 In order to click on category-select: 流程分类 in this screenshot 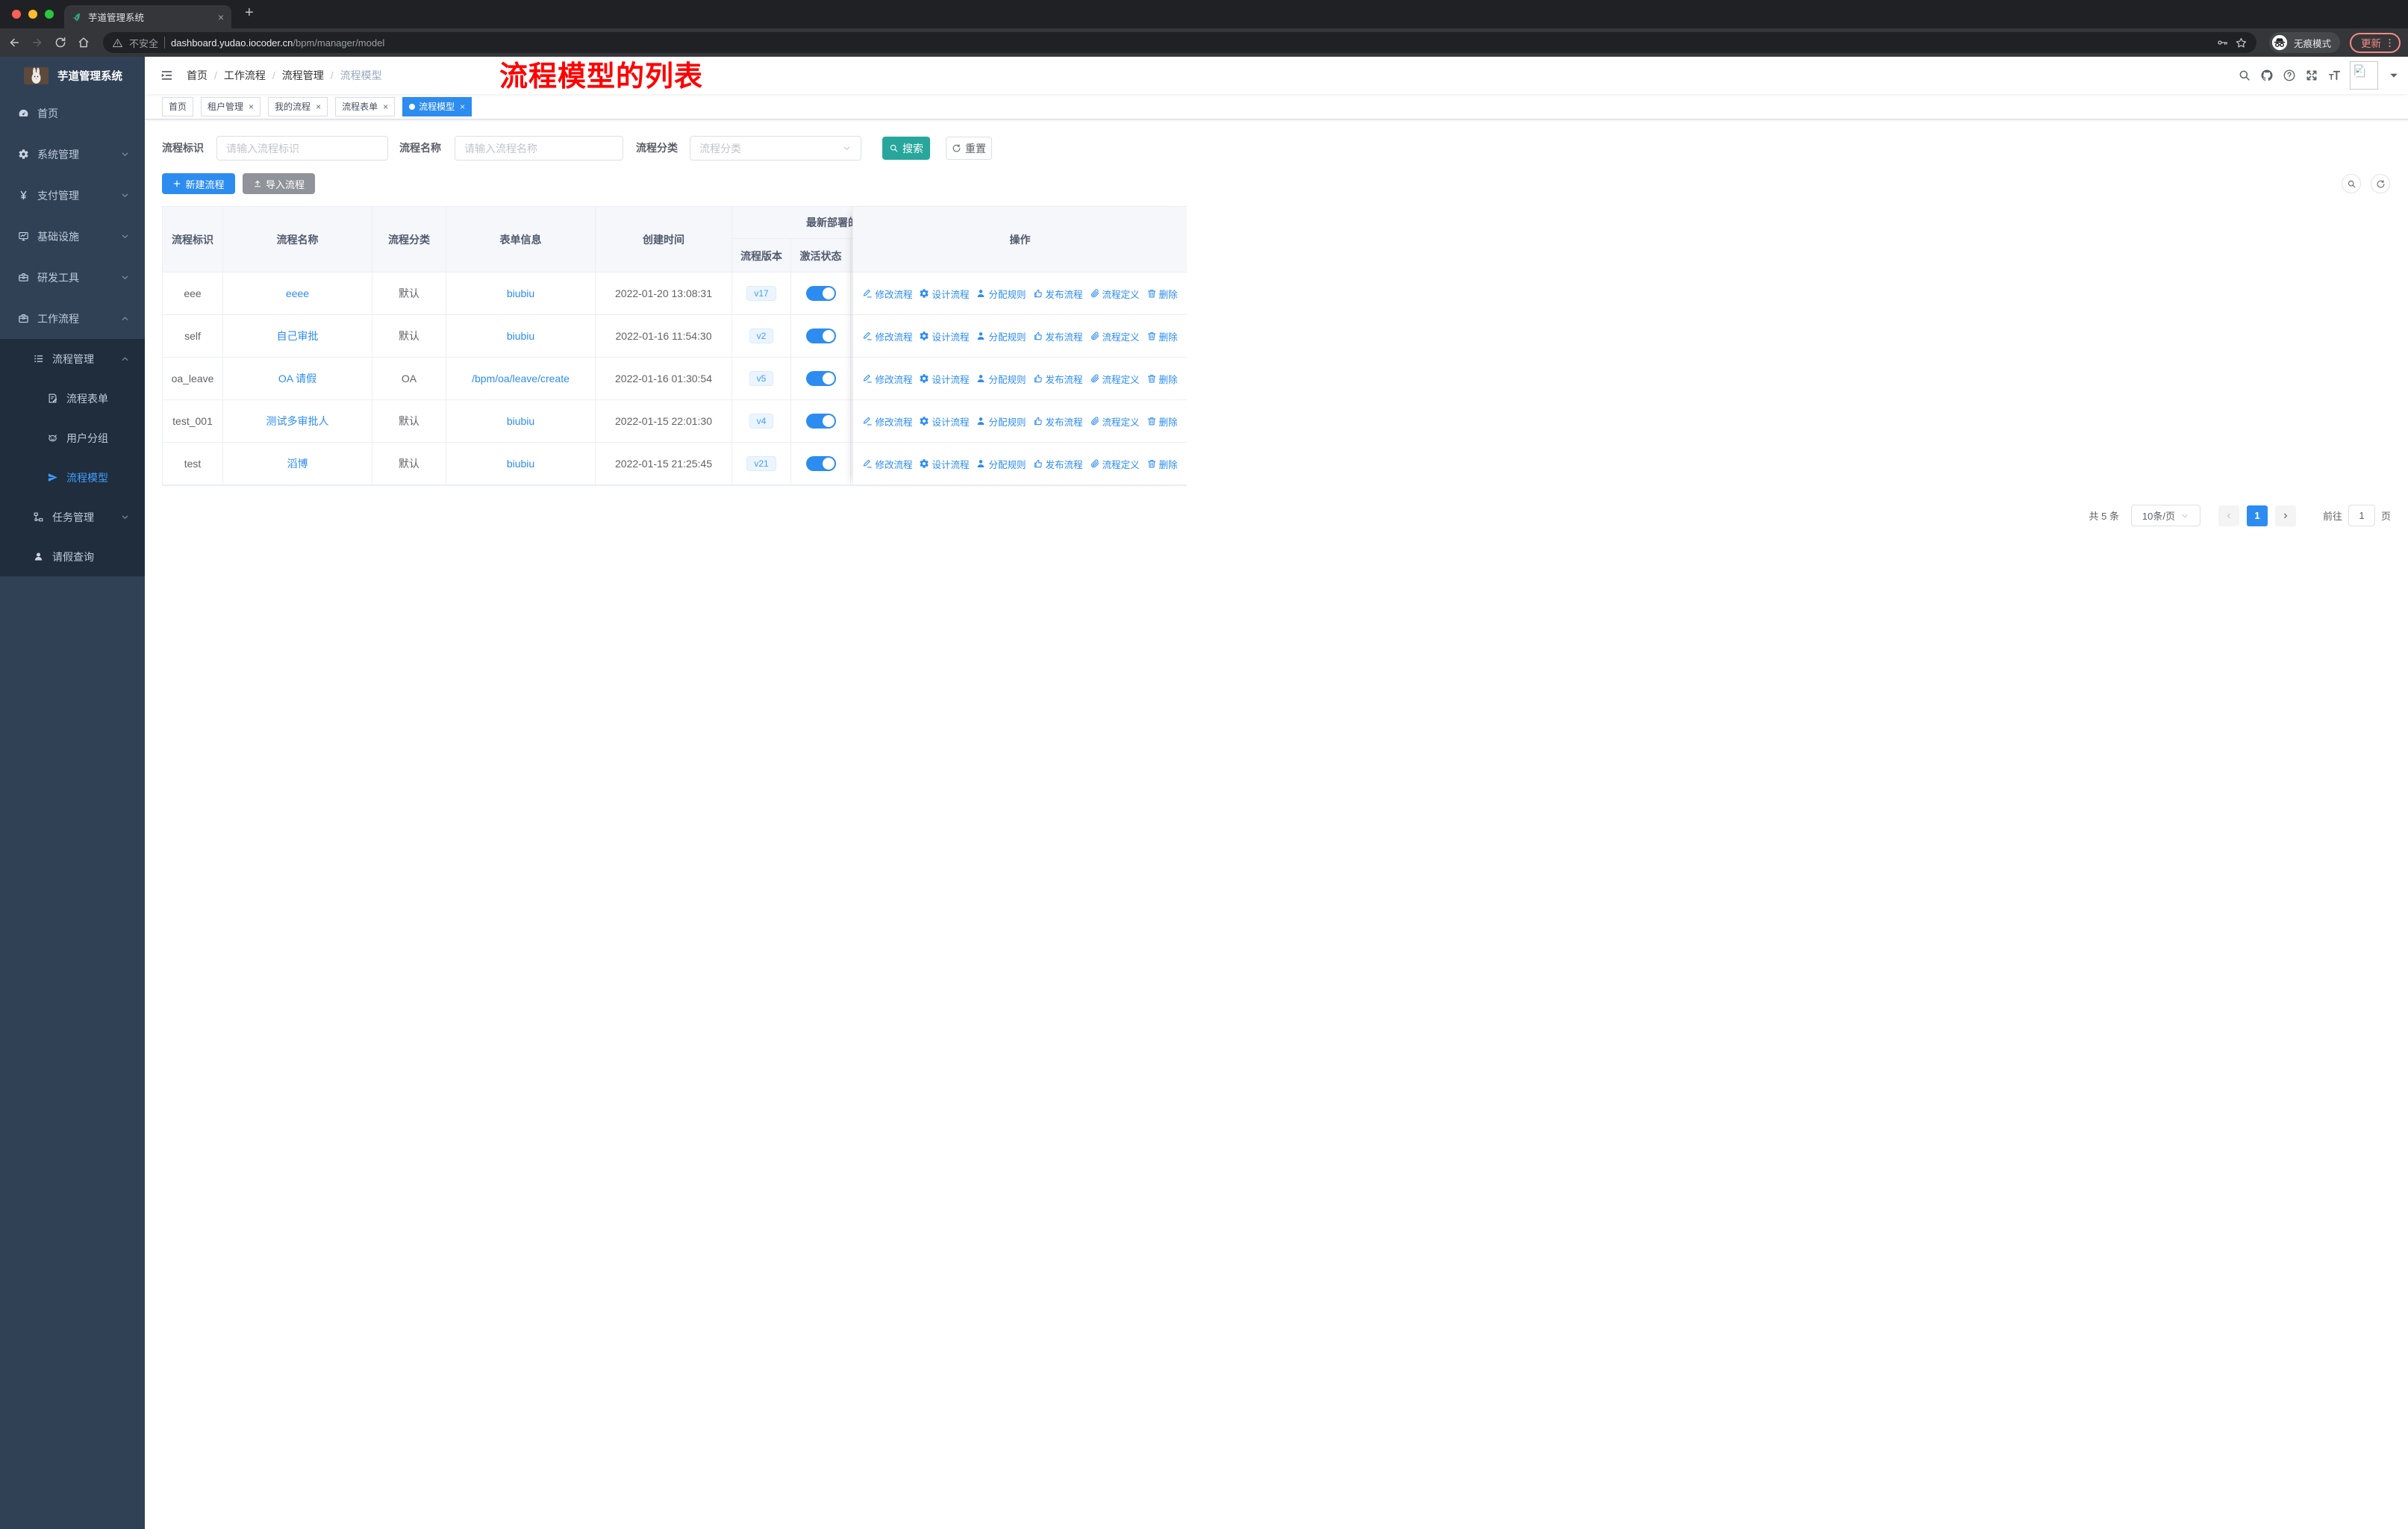, I will do `click(775, 148)`.